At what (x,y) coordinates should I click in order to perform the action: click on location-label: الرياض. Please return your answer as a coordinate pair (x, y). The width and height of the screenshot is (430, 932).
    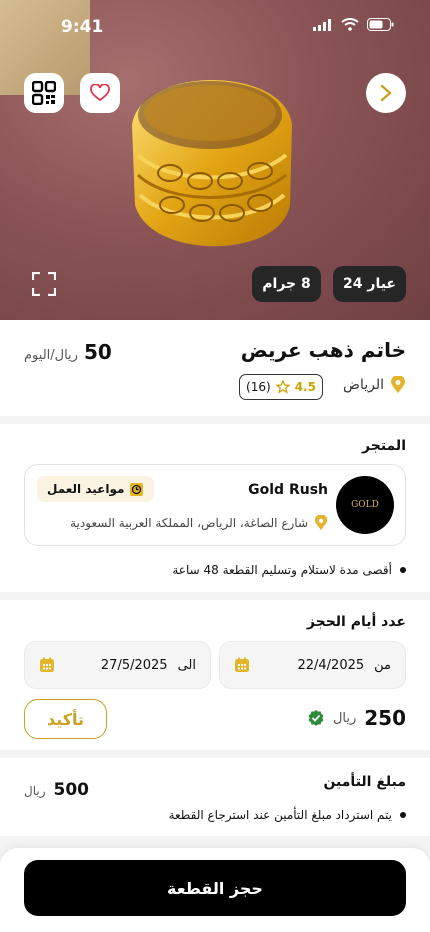
    Looking at the image, I should click on (363, 385).